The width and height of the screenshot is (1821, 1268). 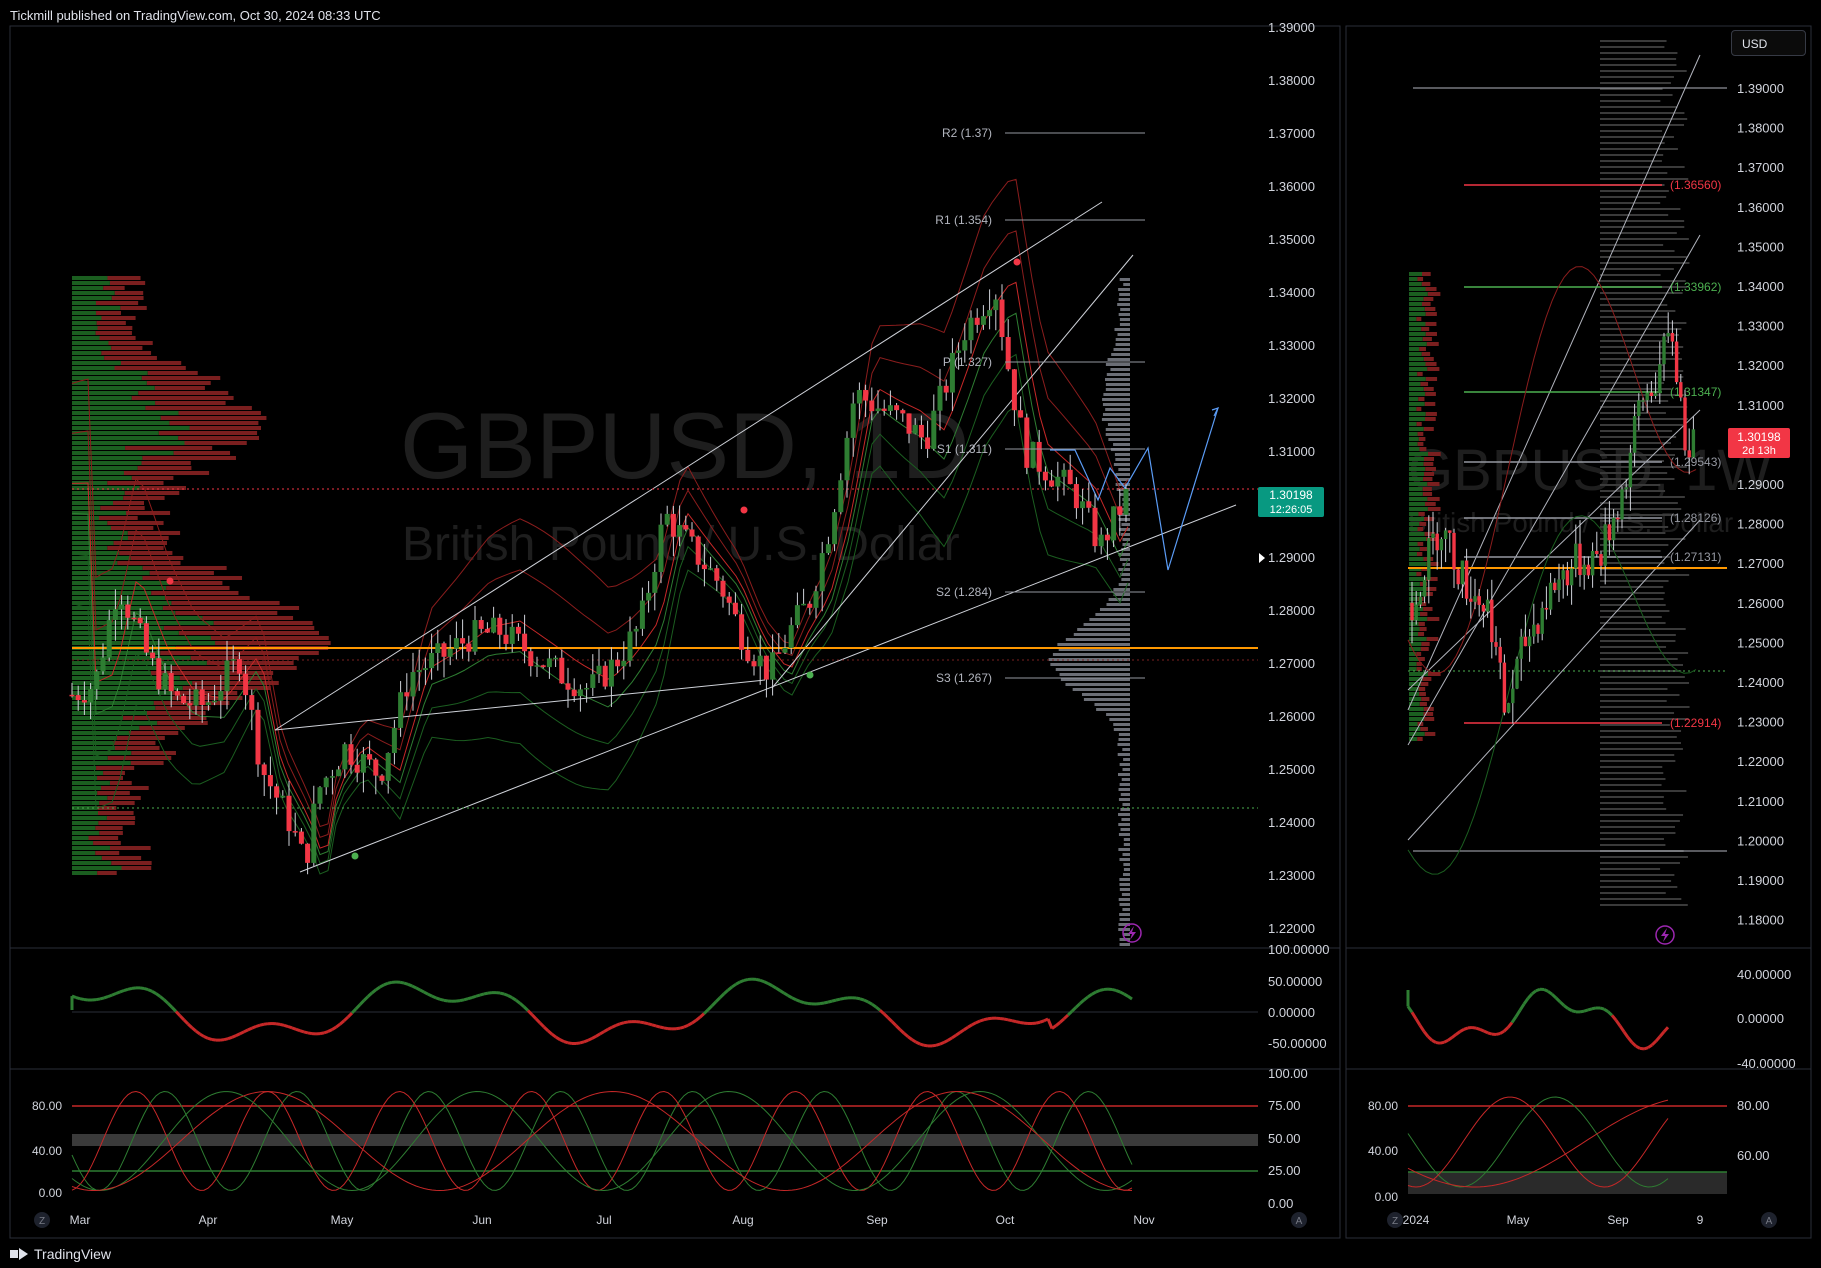 What do you see at coordinates (1299, 1220) in the screenshot?
I see `main-scale-a-button: A` at bounding box center [1299, 1220].